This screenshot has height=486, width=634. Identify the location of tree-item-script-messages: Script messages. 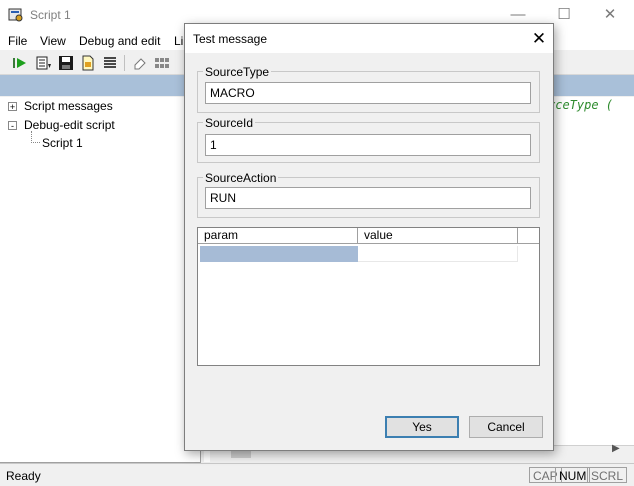
(68, 106).